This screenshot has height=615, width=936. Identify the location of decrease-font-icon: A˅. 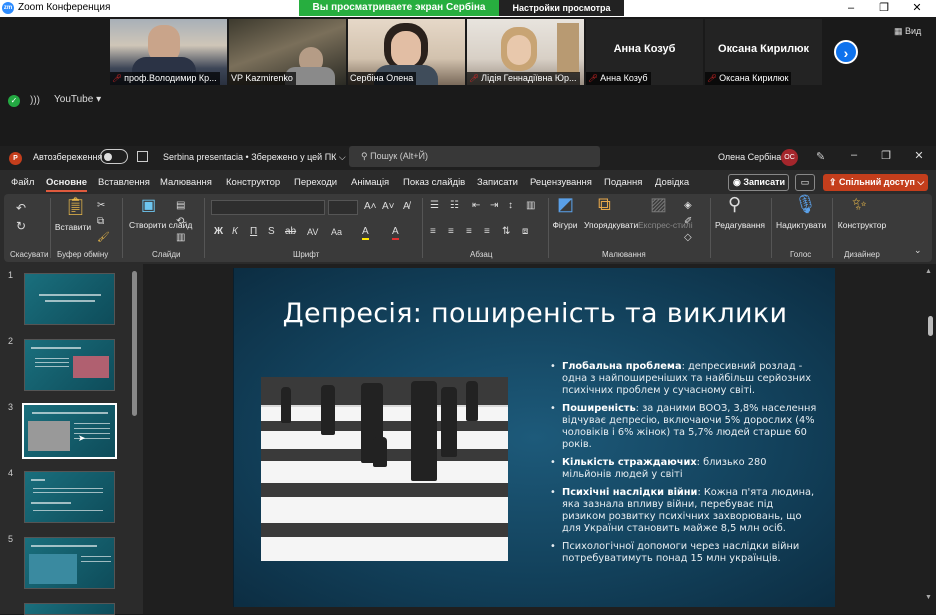
(388, 207).